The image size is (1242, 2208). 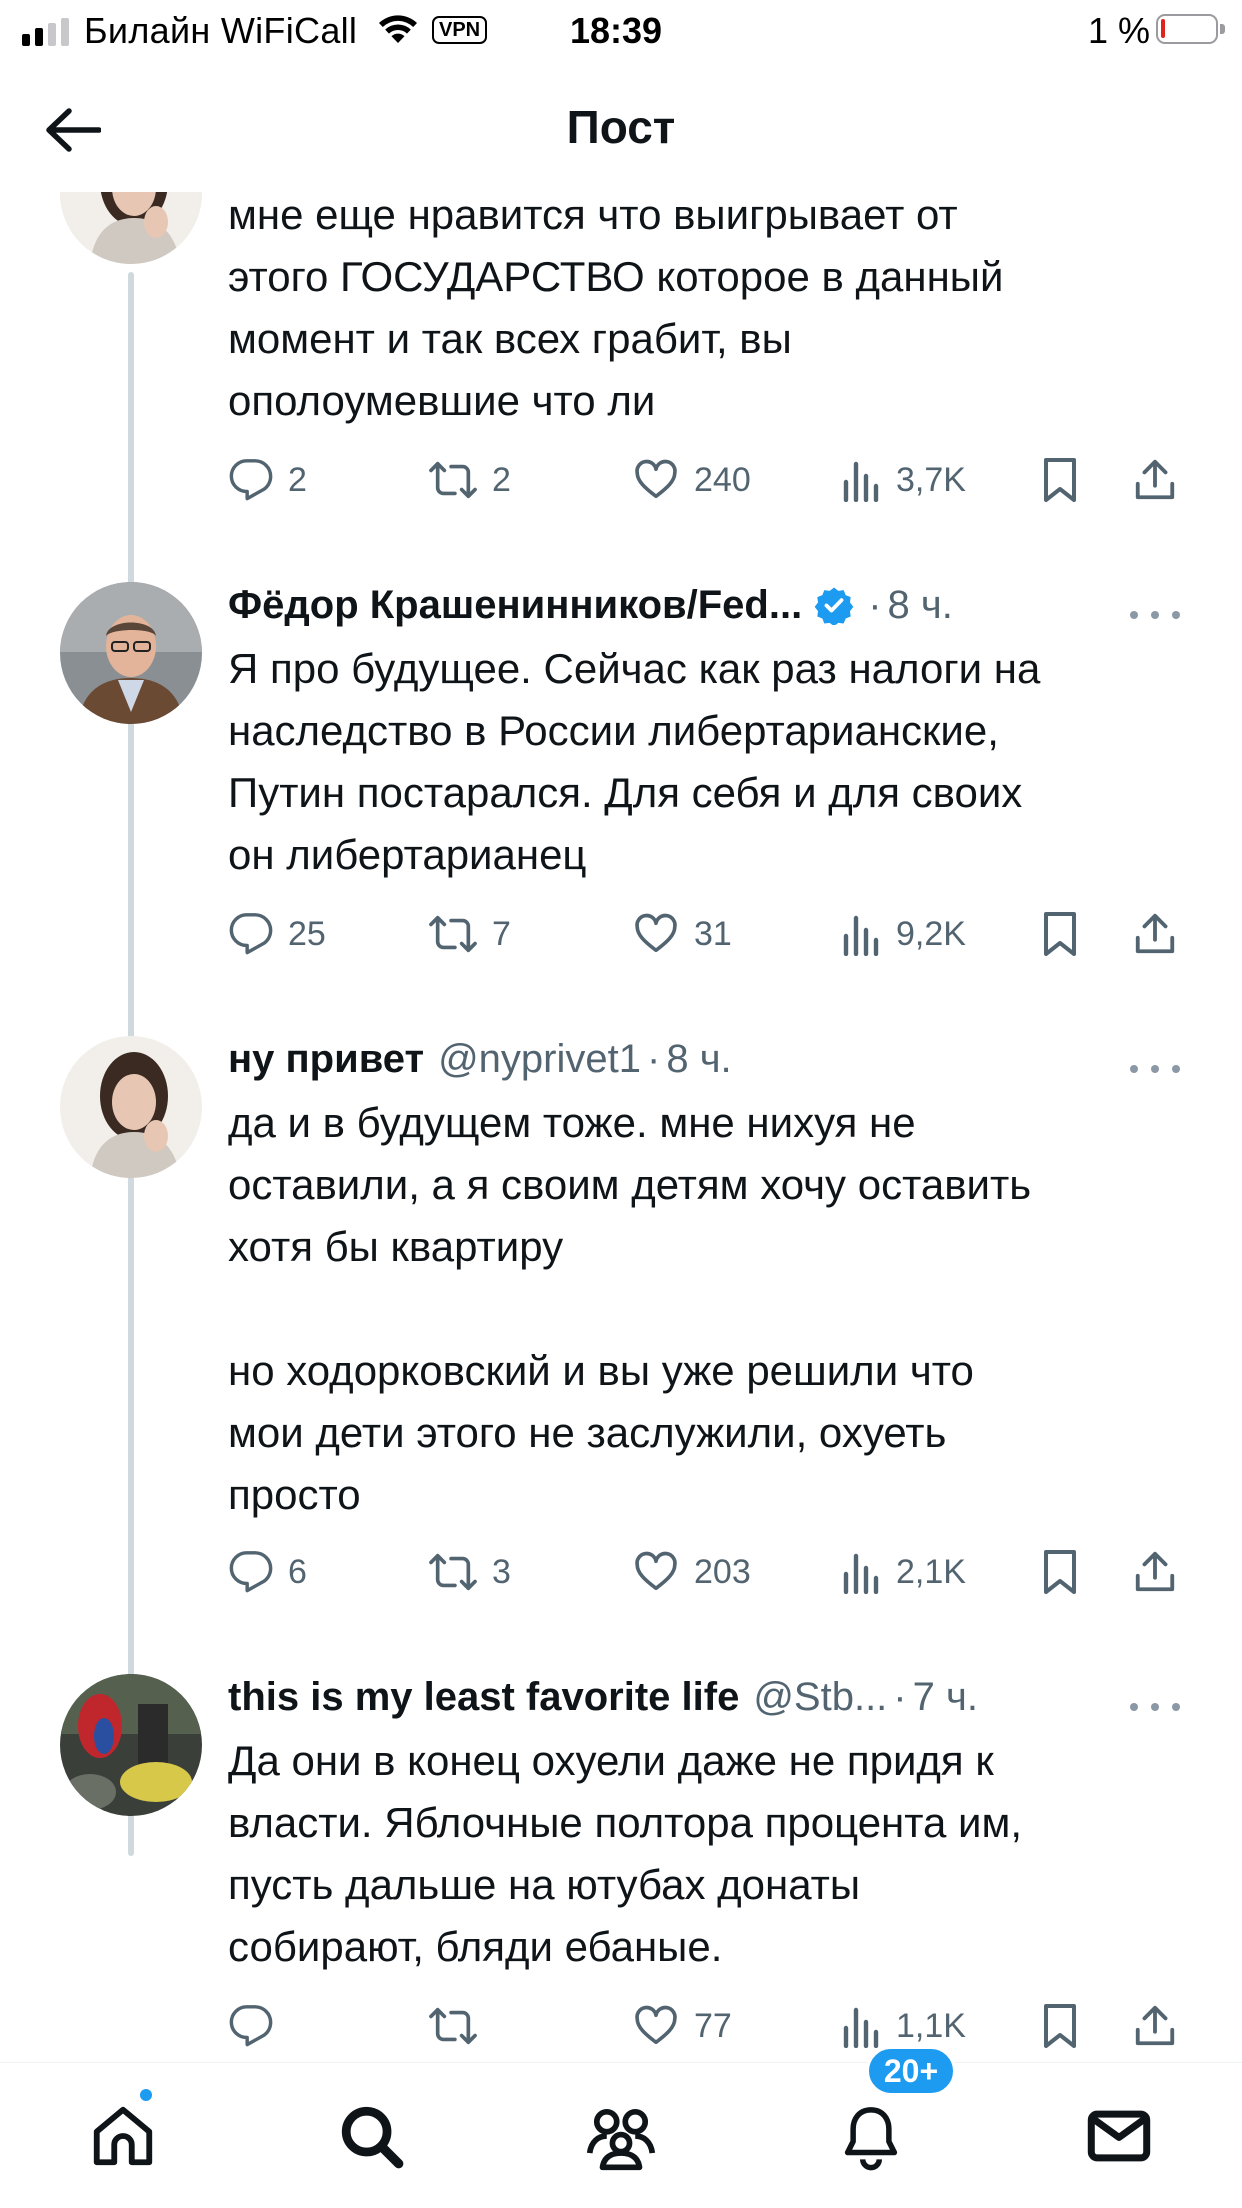 I want to click on reply-button: 2, so click(x=267, y=480).